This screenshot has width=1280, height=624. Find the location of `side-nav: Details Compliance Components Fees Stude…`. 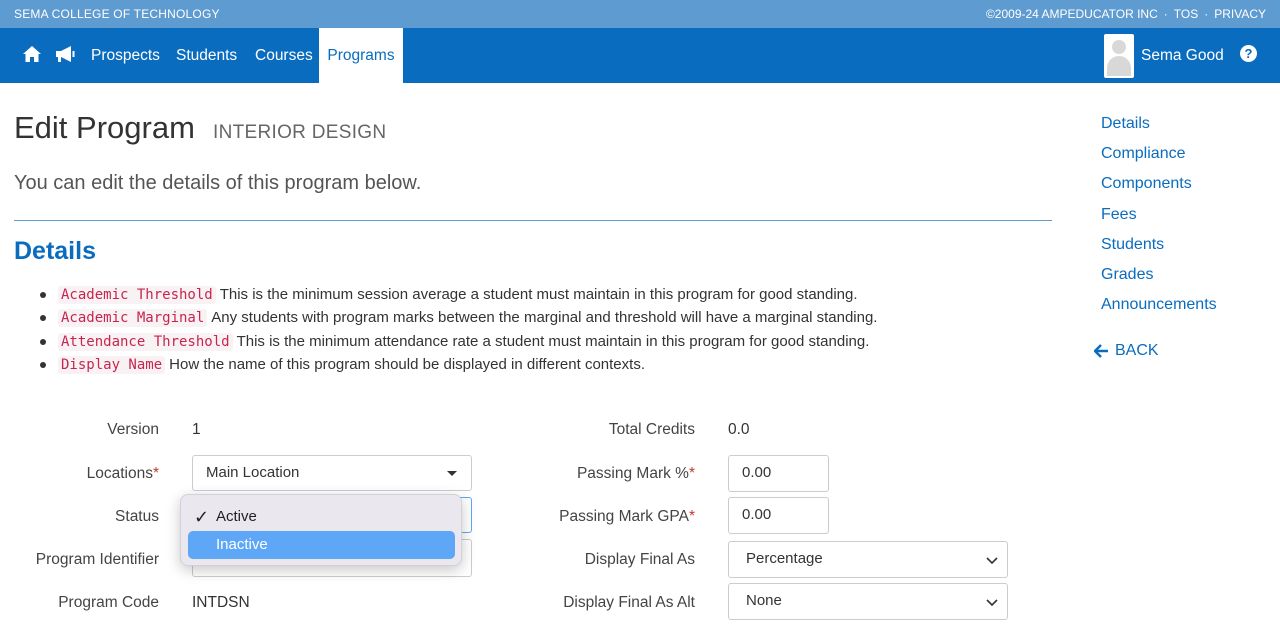

side-nav: Details Compliance Components Fees Stude… is located at coordinates (1159, 217).